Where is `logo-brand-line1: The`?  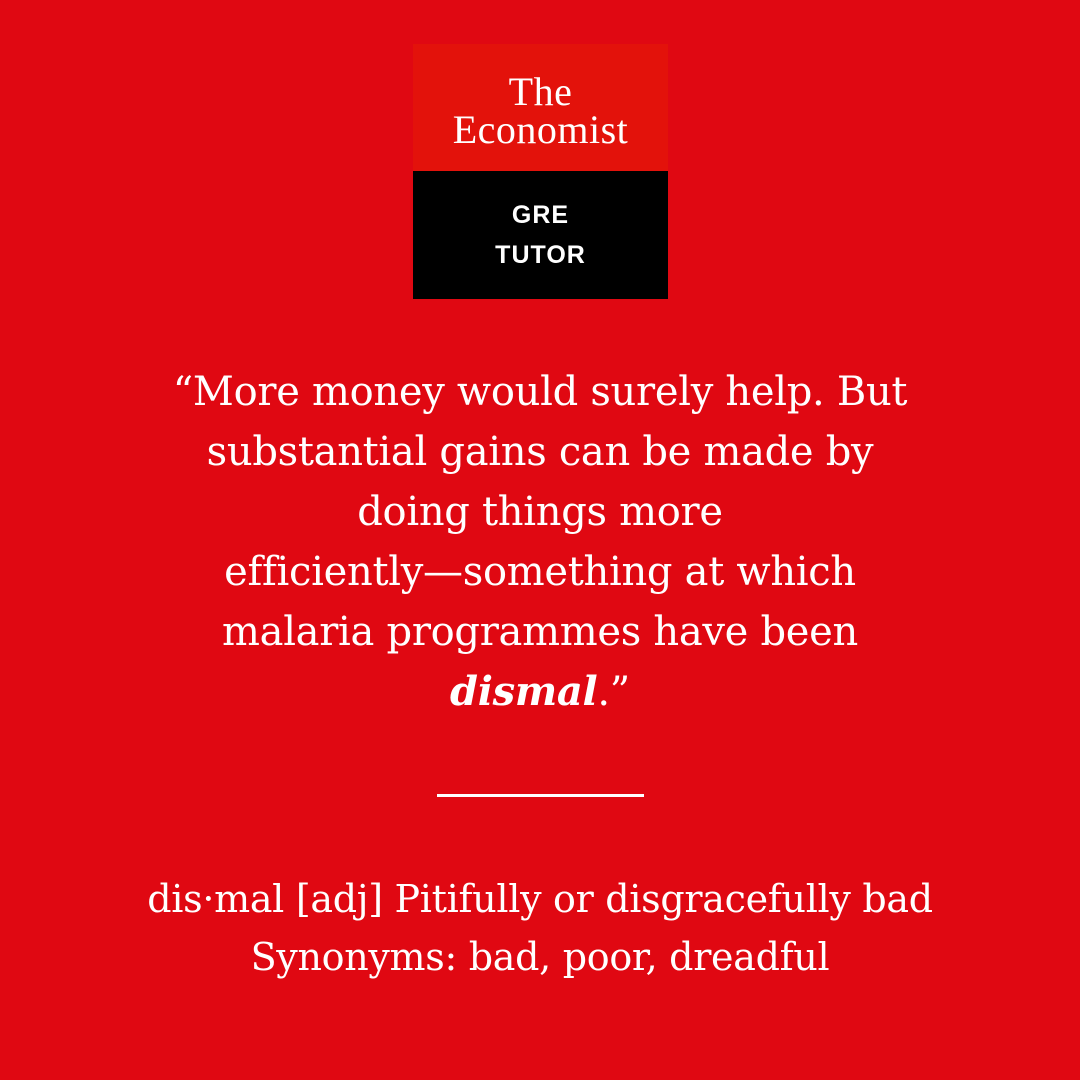
logo-brand-line1: The is located at coordinates (540, 91).